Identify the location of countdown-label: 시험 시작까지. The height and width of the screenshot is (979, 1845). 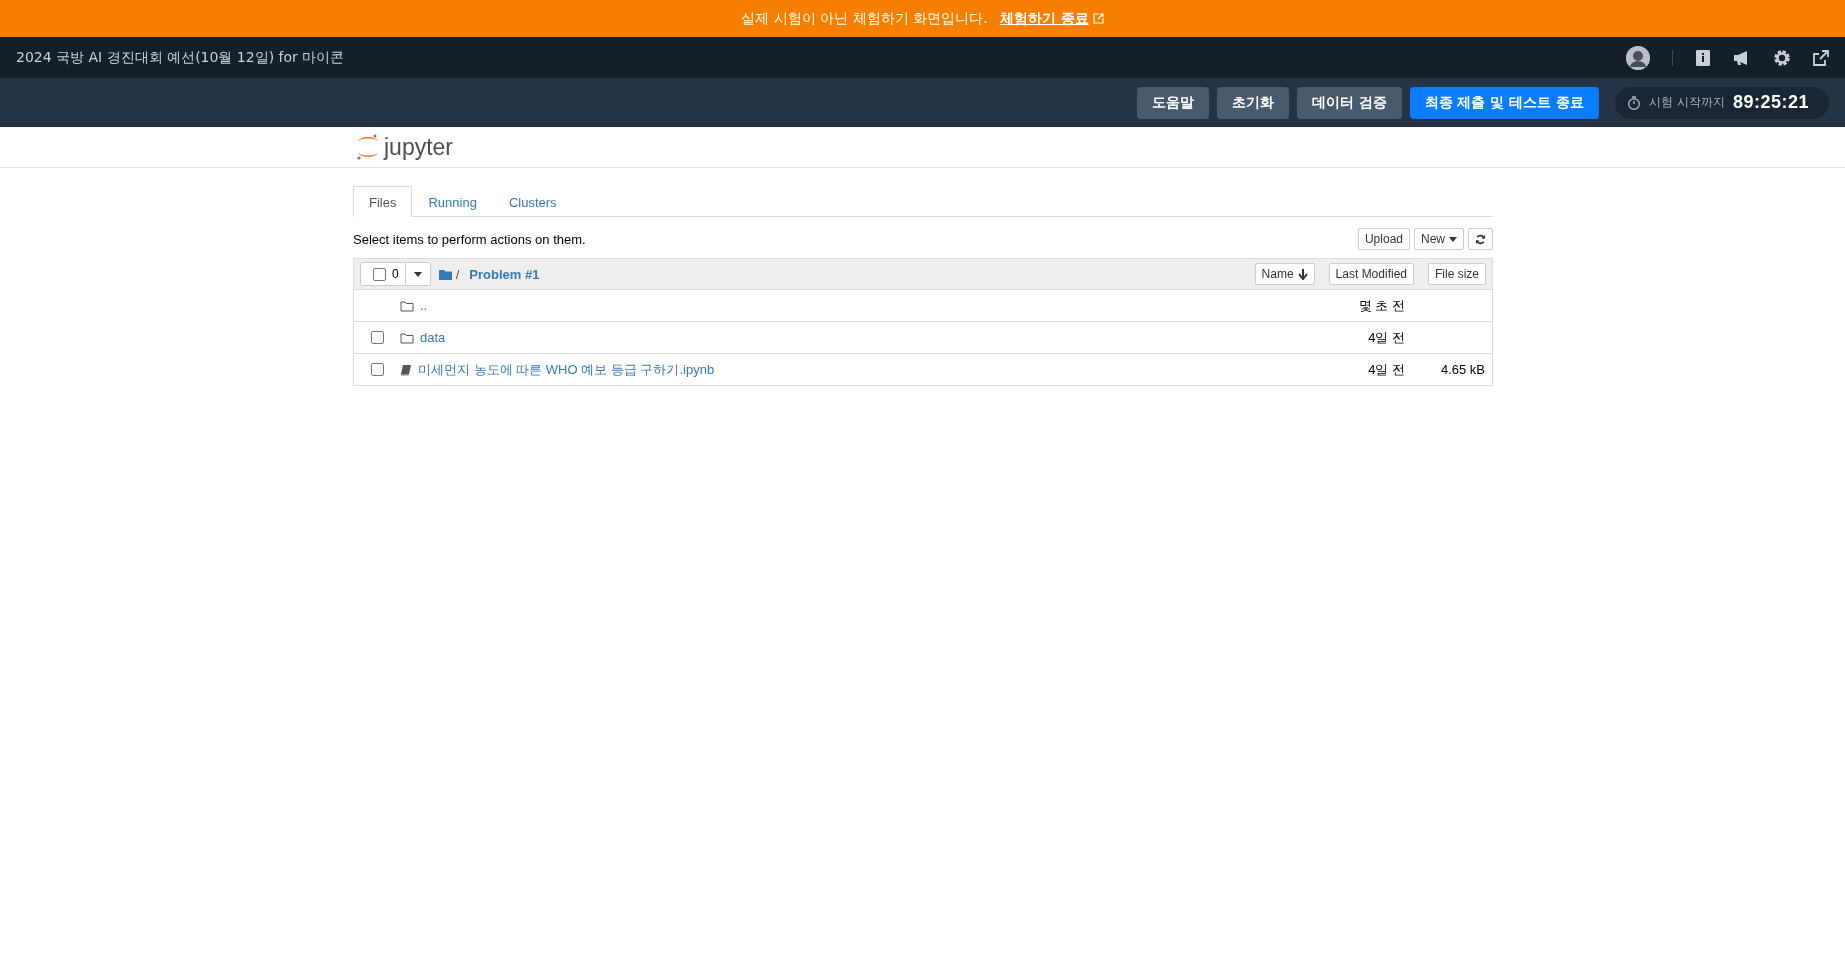
(1687, 102).